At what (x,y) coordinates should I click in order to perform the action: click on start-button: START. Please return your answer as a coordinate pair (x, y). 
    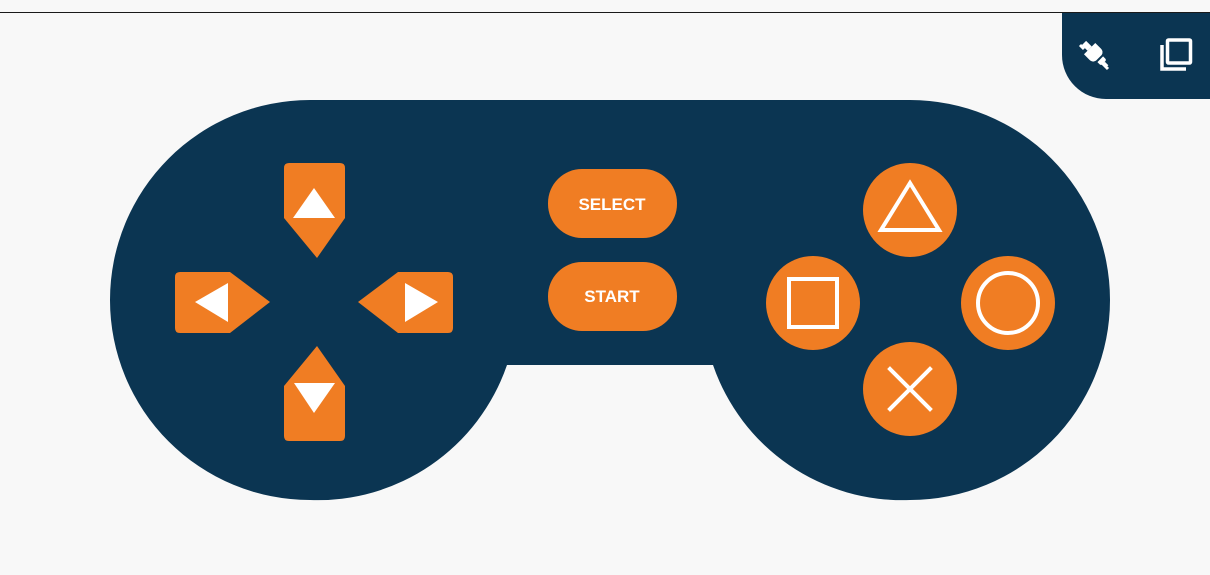
    Looking at the image, I should click on (612, 296).